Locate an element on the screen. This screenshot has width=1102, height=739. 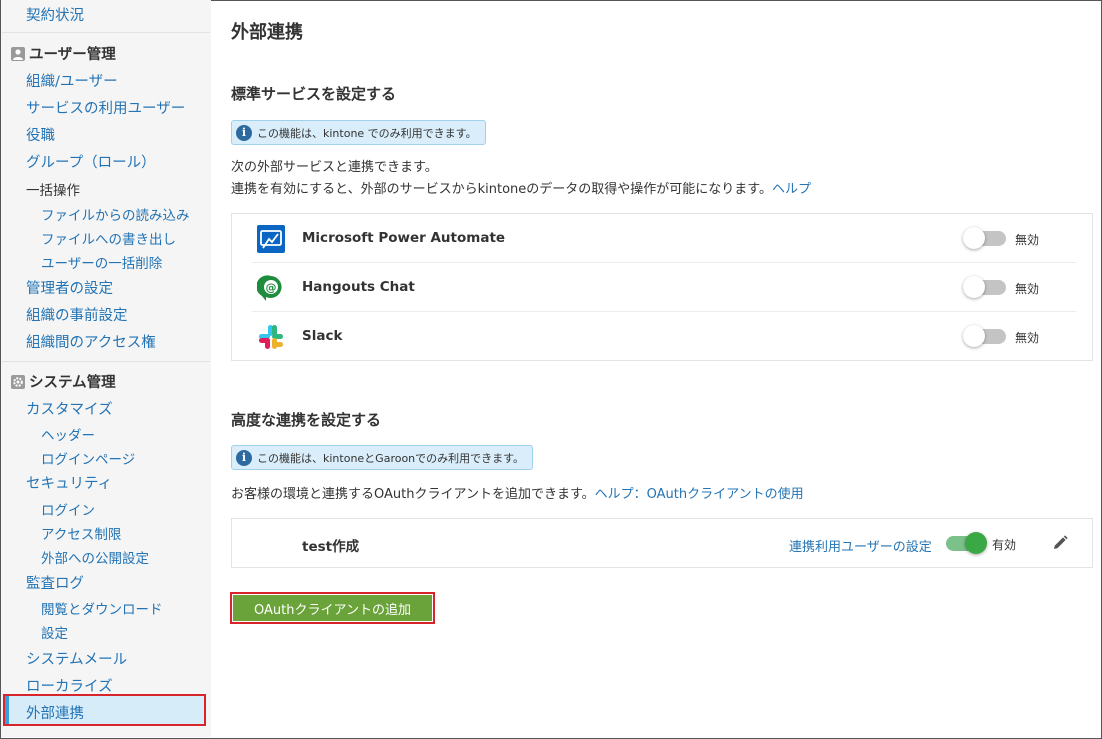
advanced-info-text: この機能は、kintoneとGaroonでのみ利用できます。 is located at coordinates (391, 458).